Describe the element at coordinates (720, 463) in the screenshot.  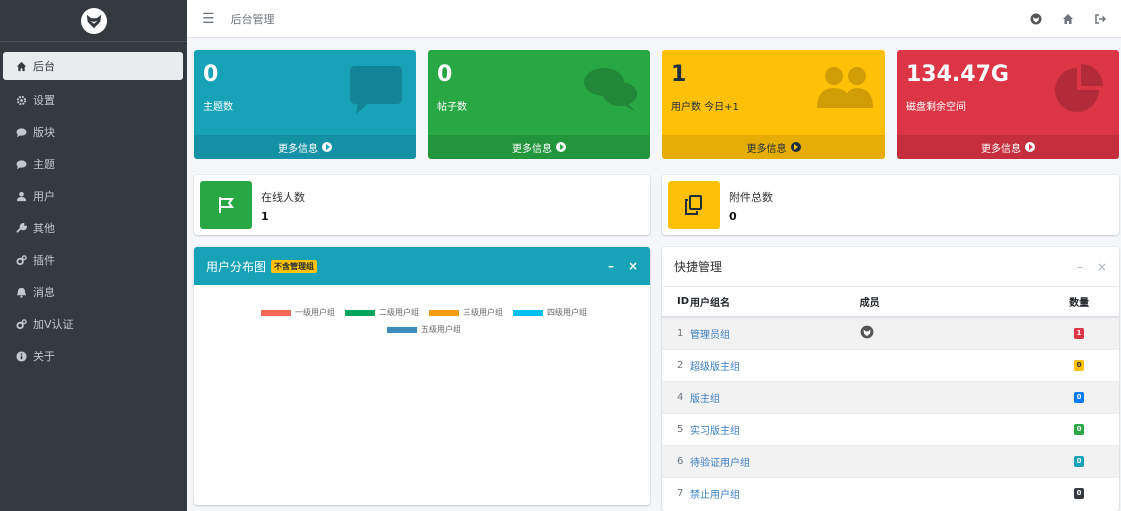
I see `usergroup-link: 待验证用户组` at that location.